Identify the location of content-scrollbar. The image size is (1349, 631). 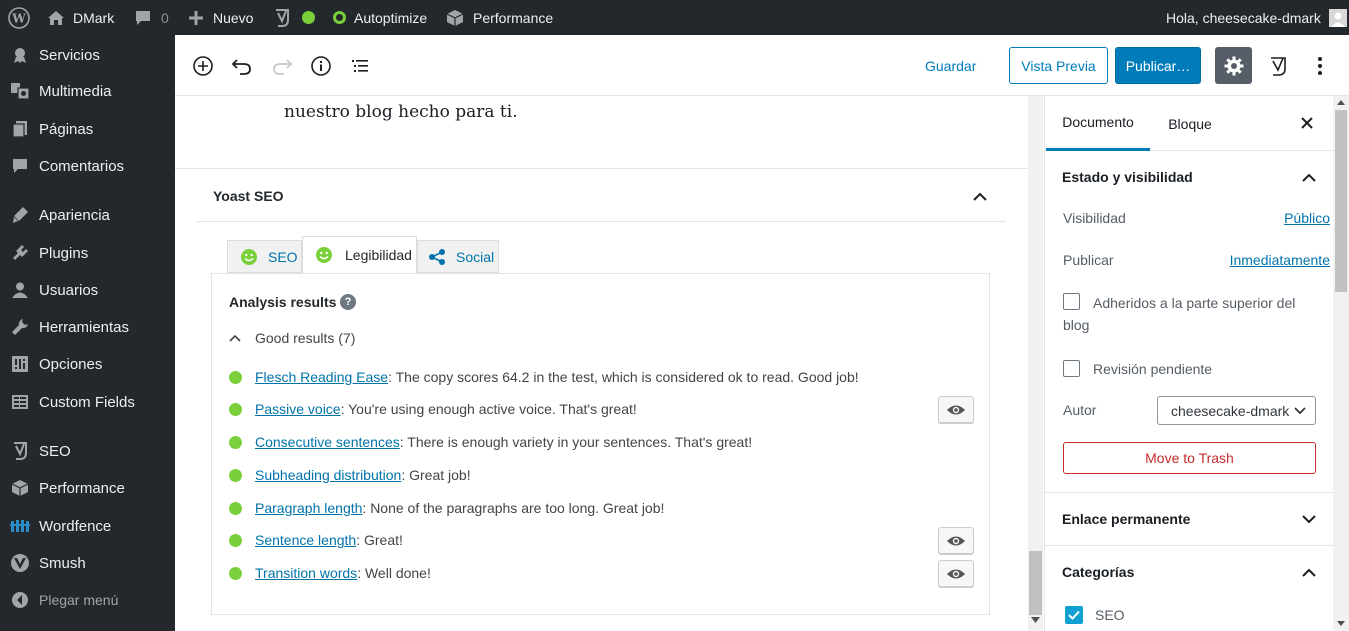
(1035, 363).